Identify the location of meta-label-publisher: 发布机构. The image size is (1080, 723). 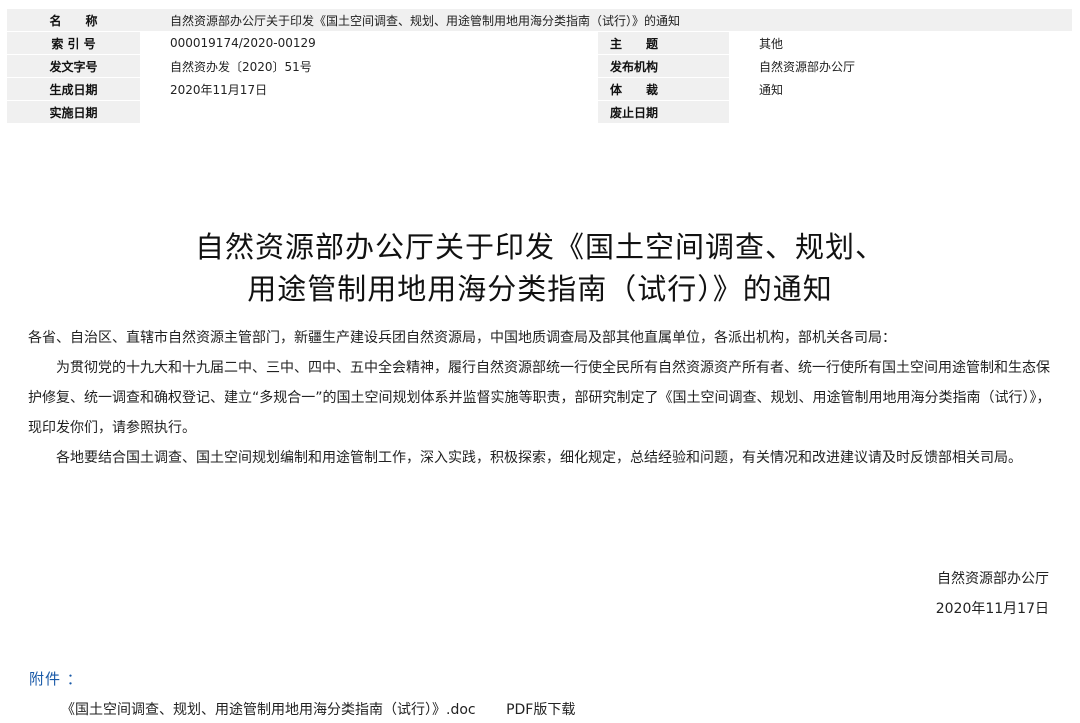
(663, 66).